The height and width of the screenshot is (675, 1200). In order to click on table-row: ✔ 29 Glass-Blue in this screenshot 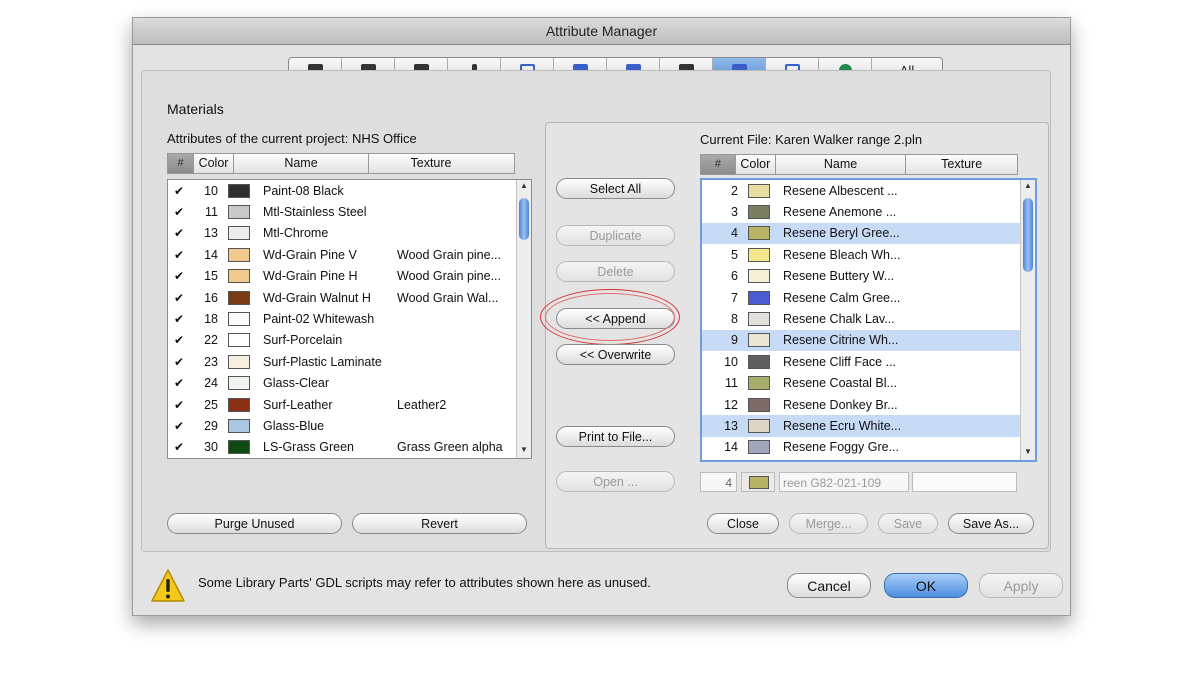, I will do `click(342, 425)`.